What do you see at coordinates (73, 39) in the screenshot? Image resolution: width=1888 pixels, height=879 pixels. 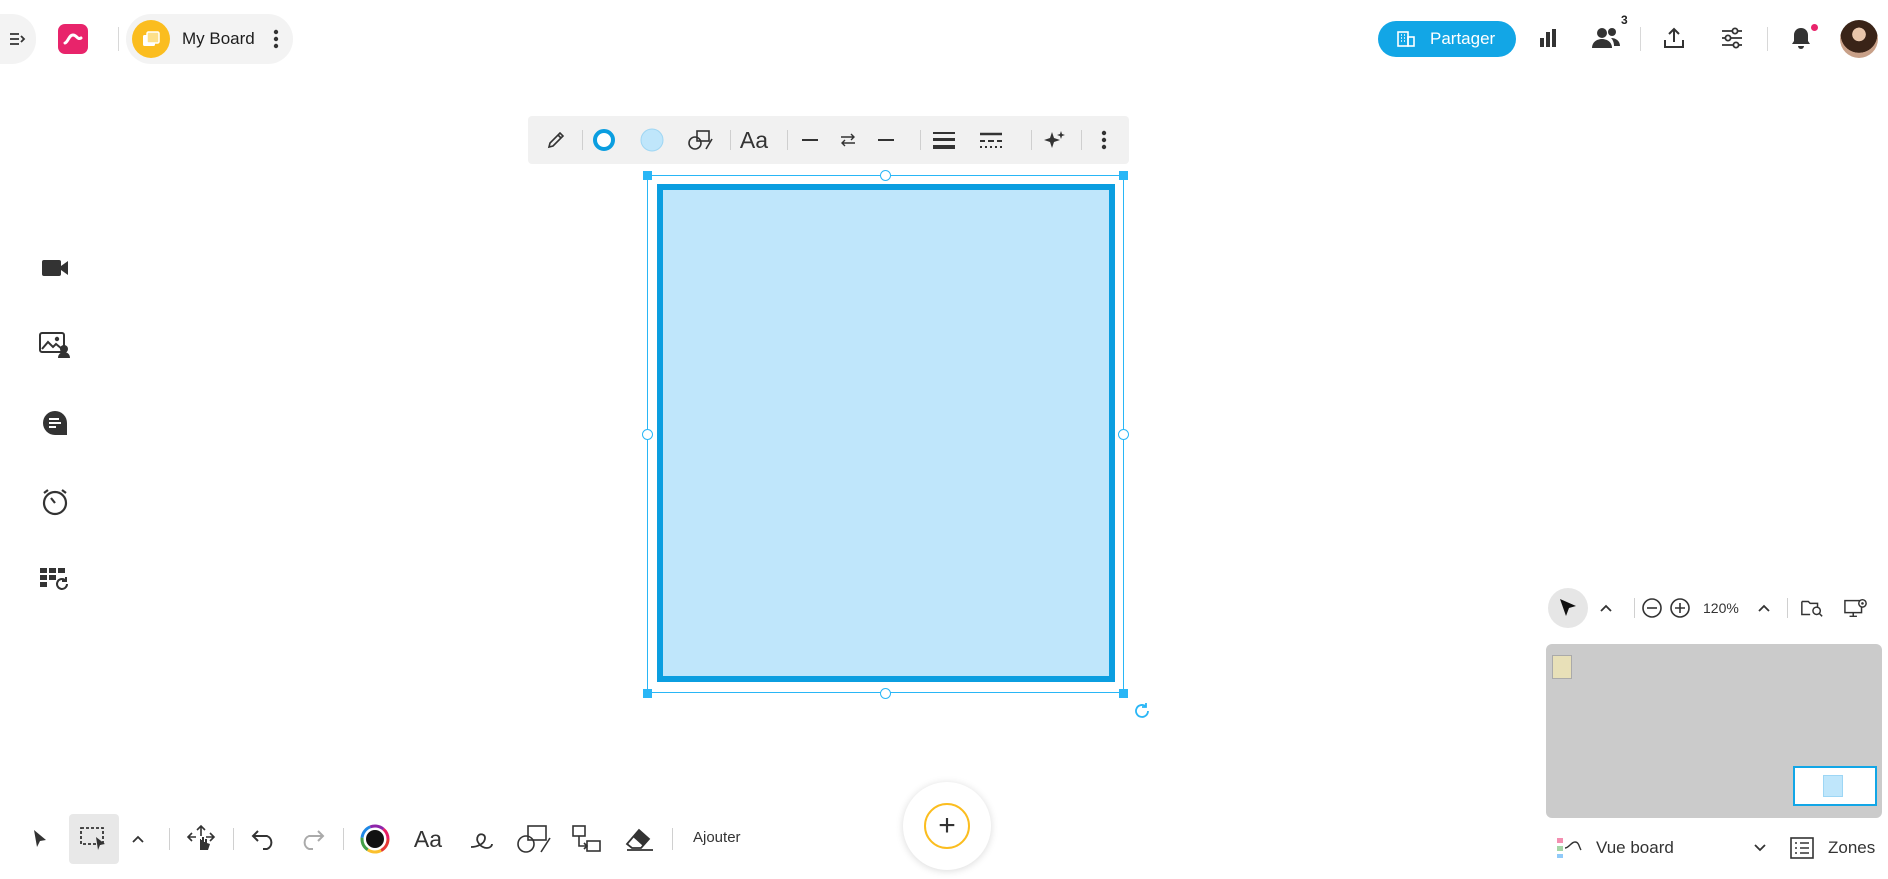 I see `app-logo` at bounding box center [73, 39].